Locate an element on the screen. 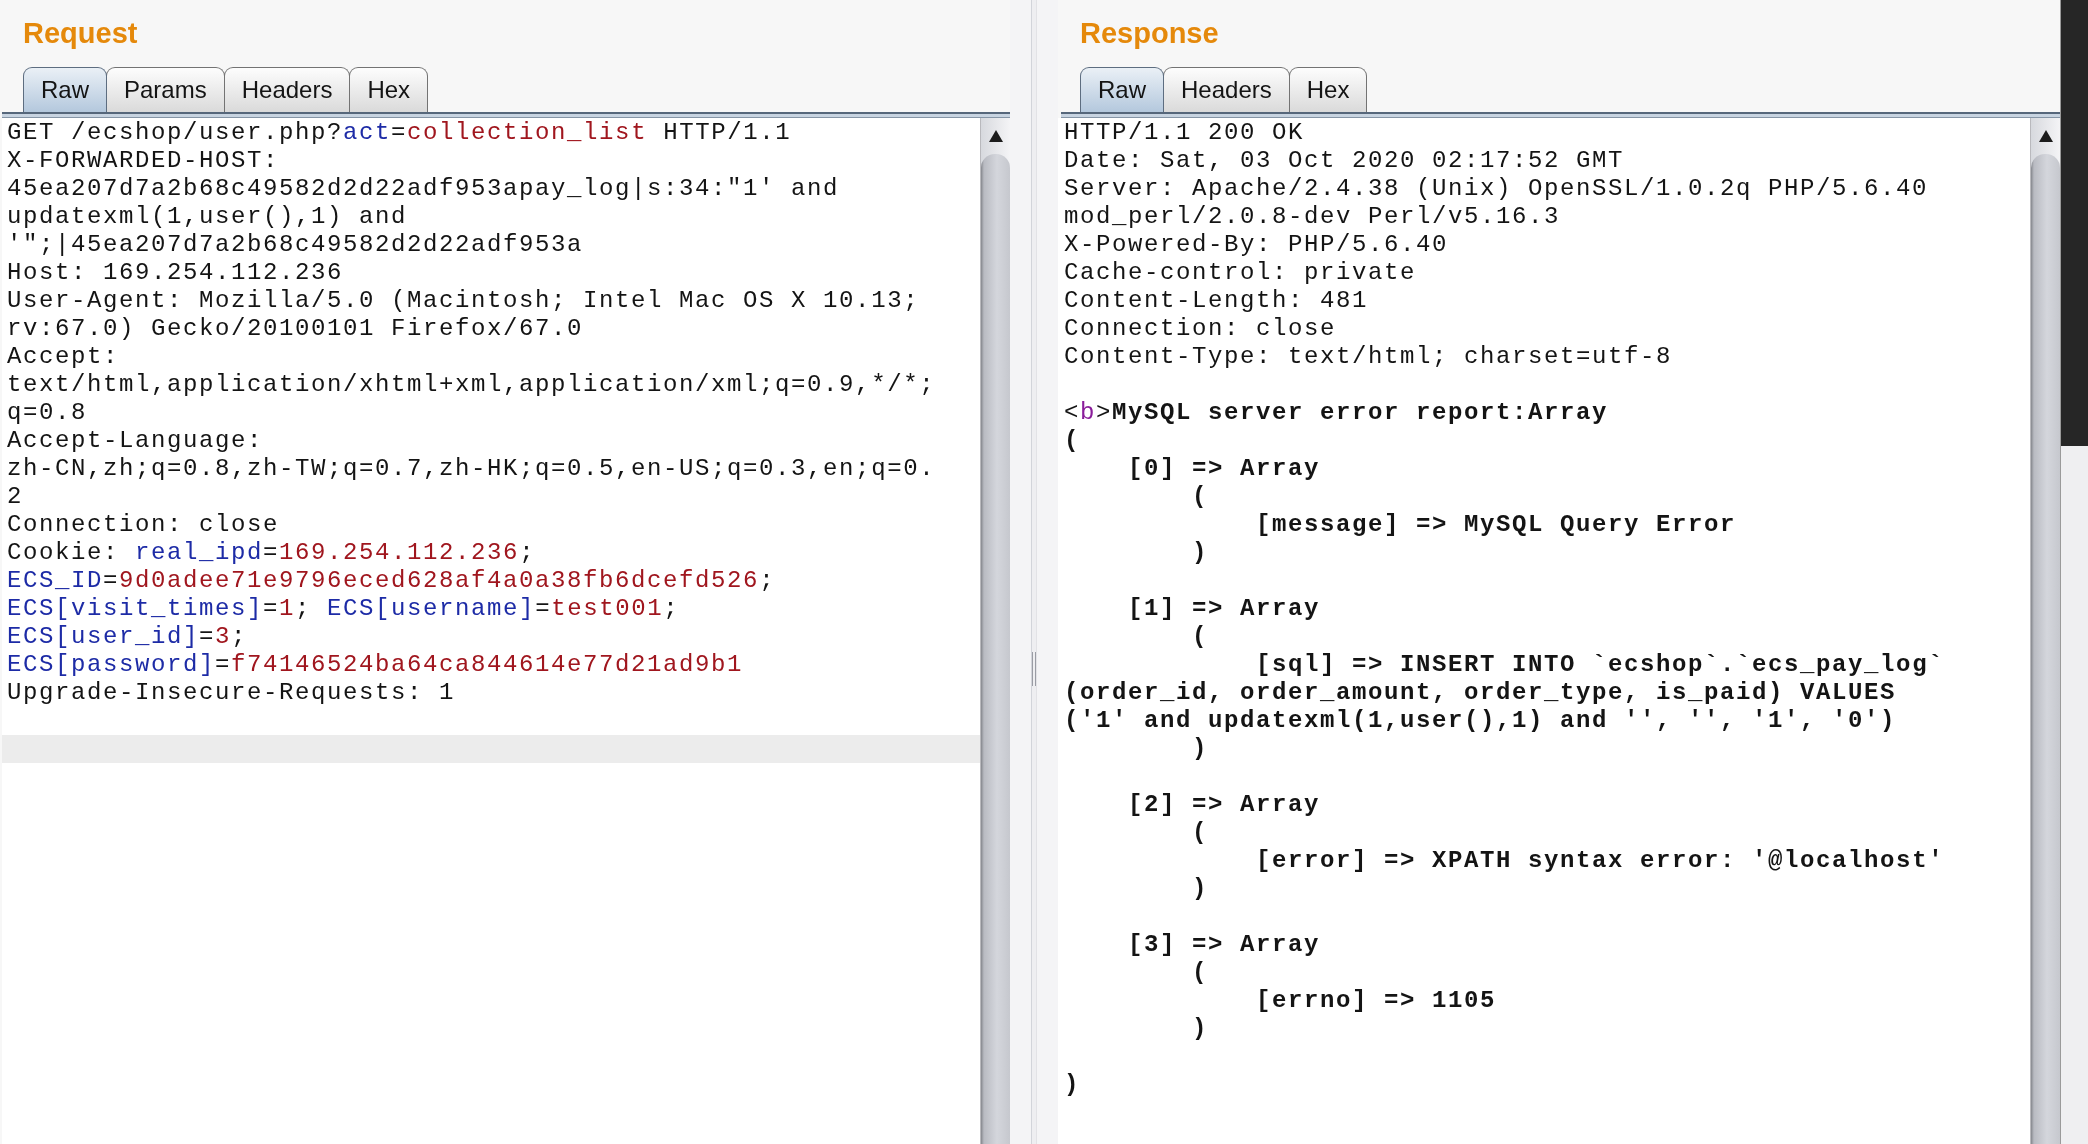 Image resolution: width=2088 pixels, height=1144 pixels. tab: Params is located at coordinates (165, 89).